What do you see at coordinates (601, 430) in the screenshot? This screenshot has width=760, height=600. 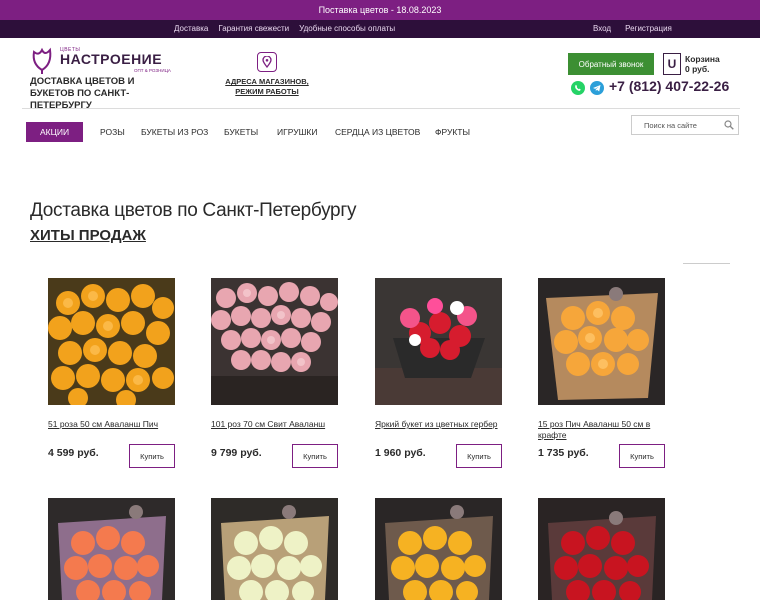 I see `product-name: 15 роз Пич Аваланш 50 см в крафте` at bounding box center [601, 430].